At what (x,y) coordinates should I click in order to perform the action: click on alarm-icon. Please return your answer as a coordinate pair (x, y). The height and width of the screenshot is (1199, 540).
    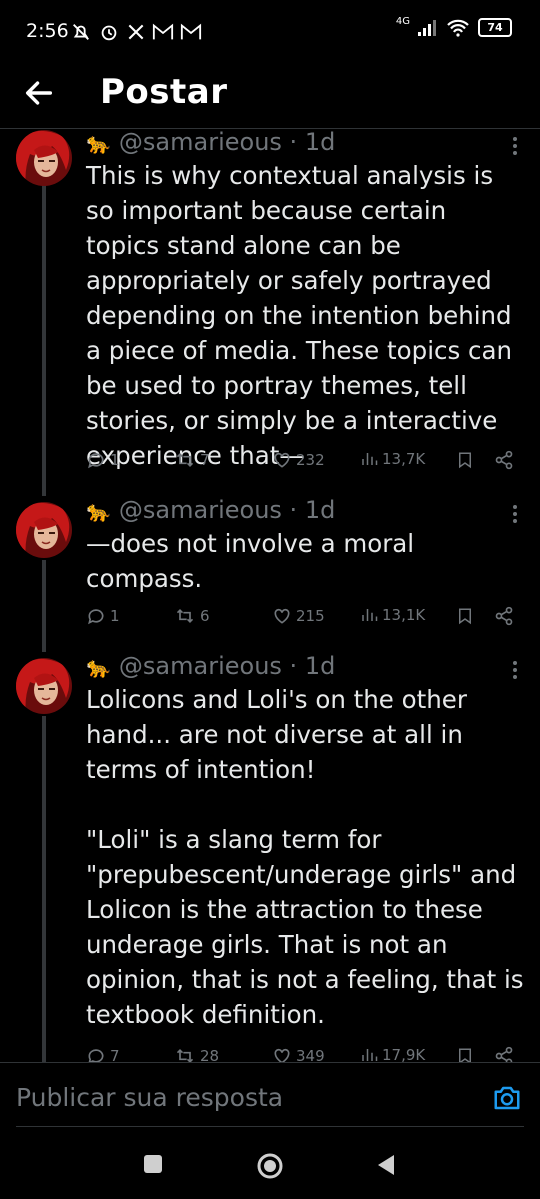
    Looking at the image, I should click on (109, 33).